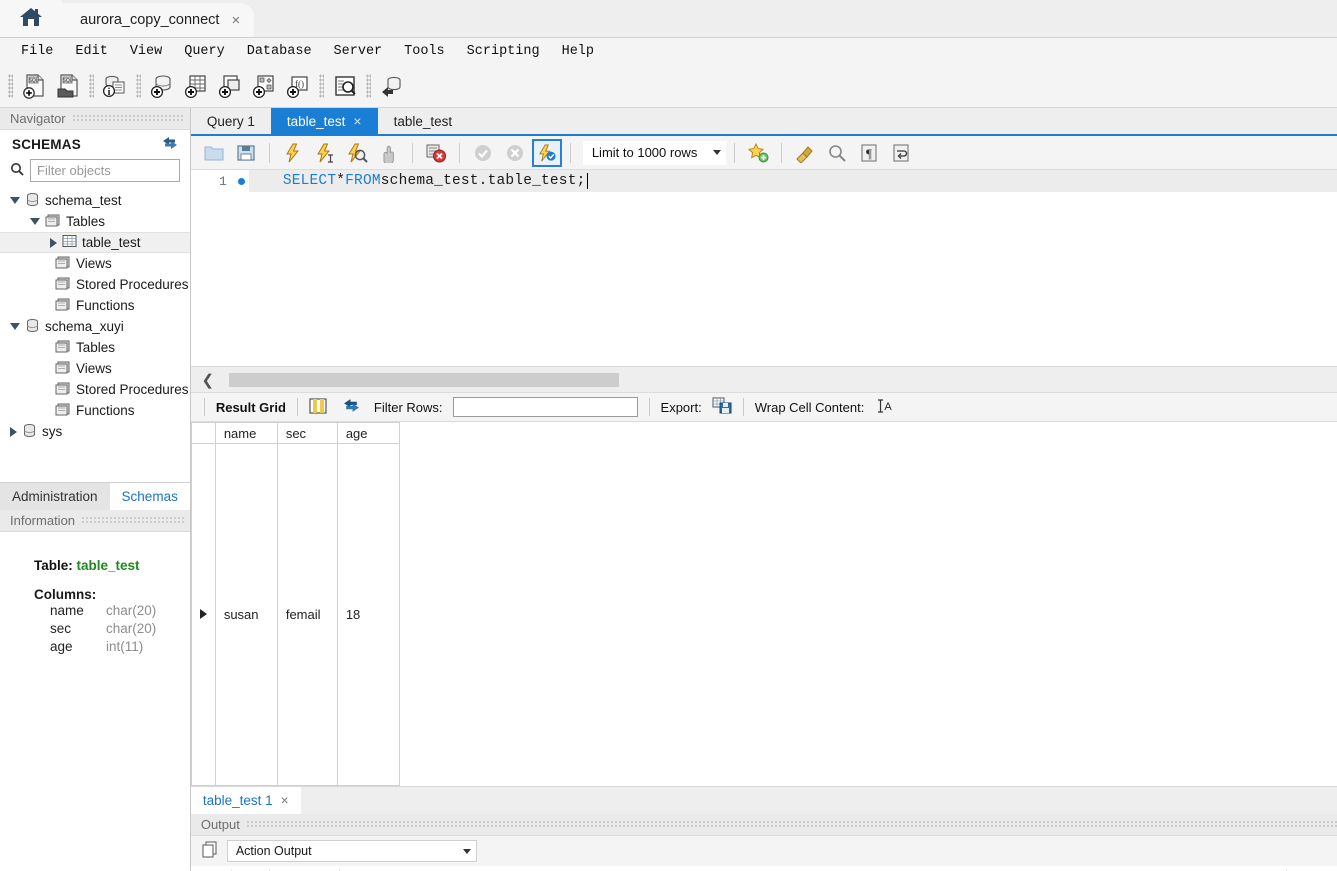 This screenshot has width=1337, height=871. I want to click on tab-table_test-2: table_test, so click(423, 121).